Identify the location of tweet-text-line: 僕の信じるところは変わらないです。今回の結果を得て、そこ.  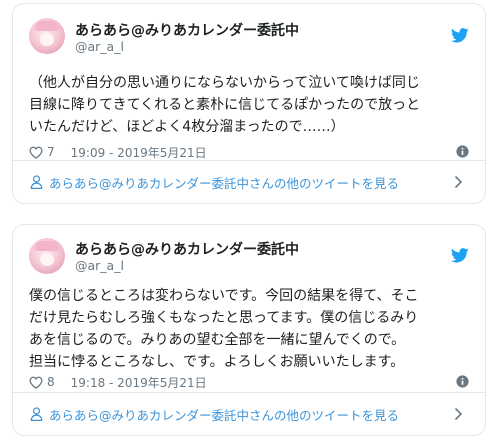
(224, 296).